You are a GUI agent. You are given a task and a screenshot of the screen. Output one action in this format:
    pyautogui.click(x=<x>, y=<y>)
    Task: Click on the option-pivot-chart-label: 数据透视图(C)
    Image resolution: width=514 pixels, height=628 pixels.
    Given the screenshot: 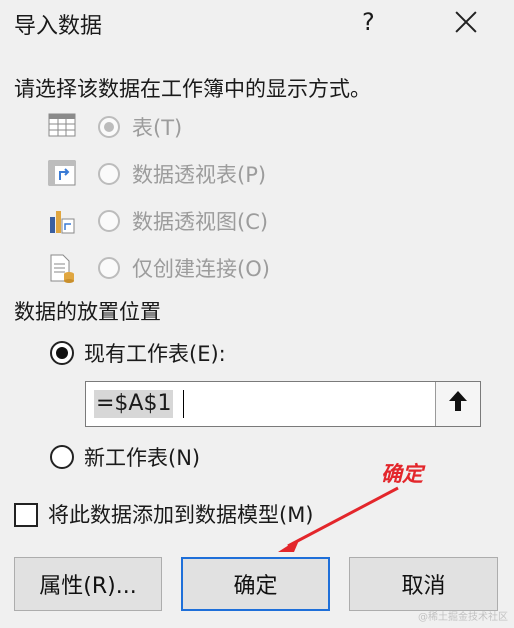 What is the action you would take?
    pyautogui.click(x=200, y=222)
    